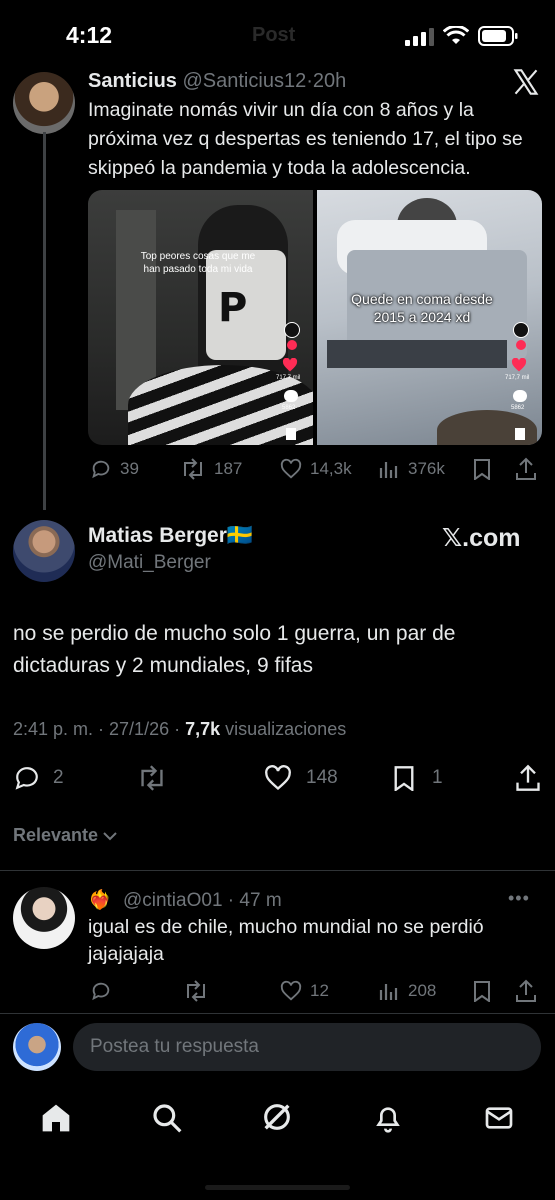 Image resolution: width=555 pixels, height=1200 pixels. What do you see at coordinates (322, 777) in the screenshot?
I see `main-like-count: 148` at bounding box center [322, 777].